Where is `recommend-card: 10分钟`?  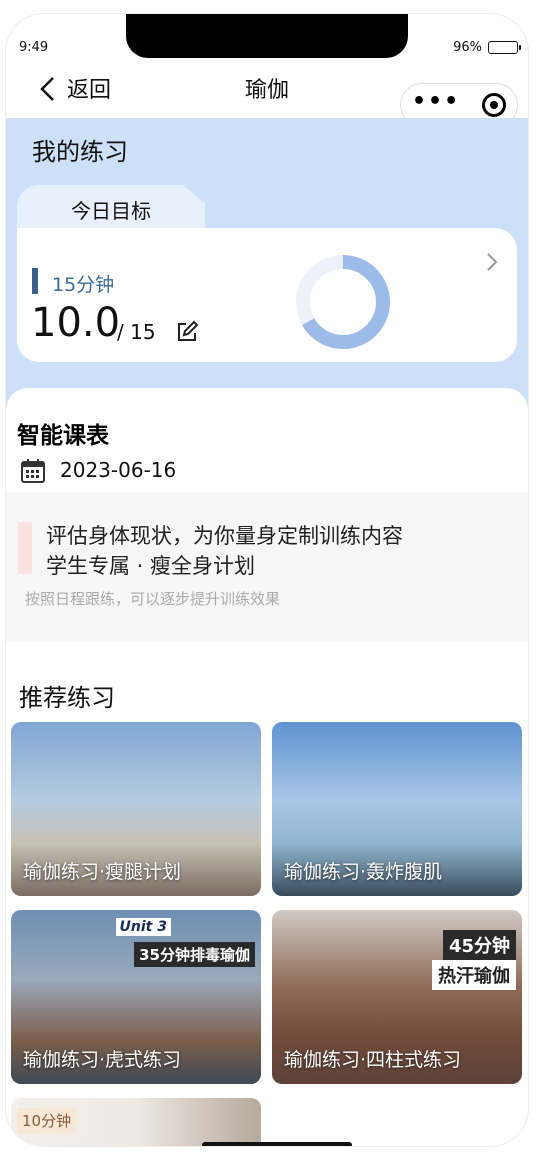 recommend-card: 10分钟 is located at coordinates (136, 1122).